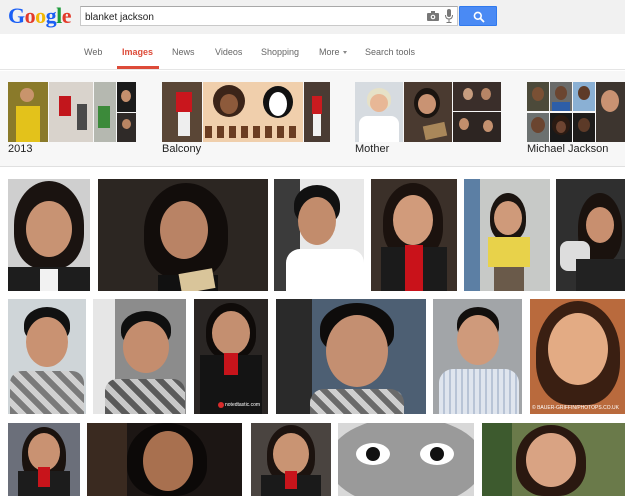 This screenshot has width=625, height=496. What do you see at coordinates (329, 52) in the screenshot?
I see `tab-more-label: More` at bounding box center [329, 52].